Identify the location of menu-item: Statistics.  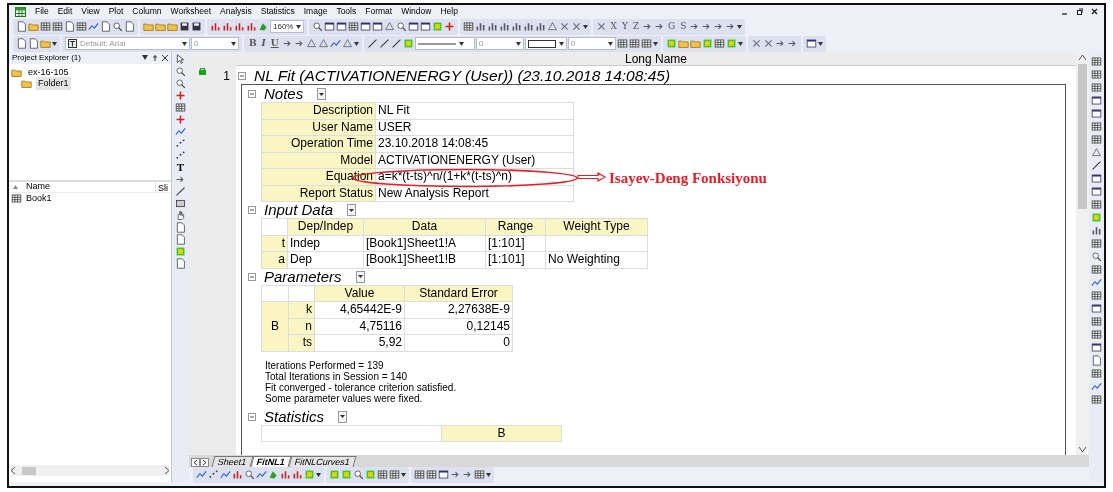
(277, 11).